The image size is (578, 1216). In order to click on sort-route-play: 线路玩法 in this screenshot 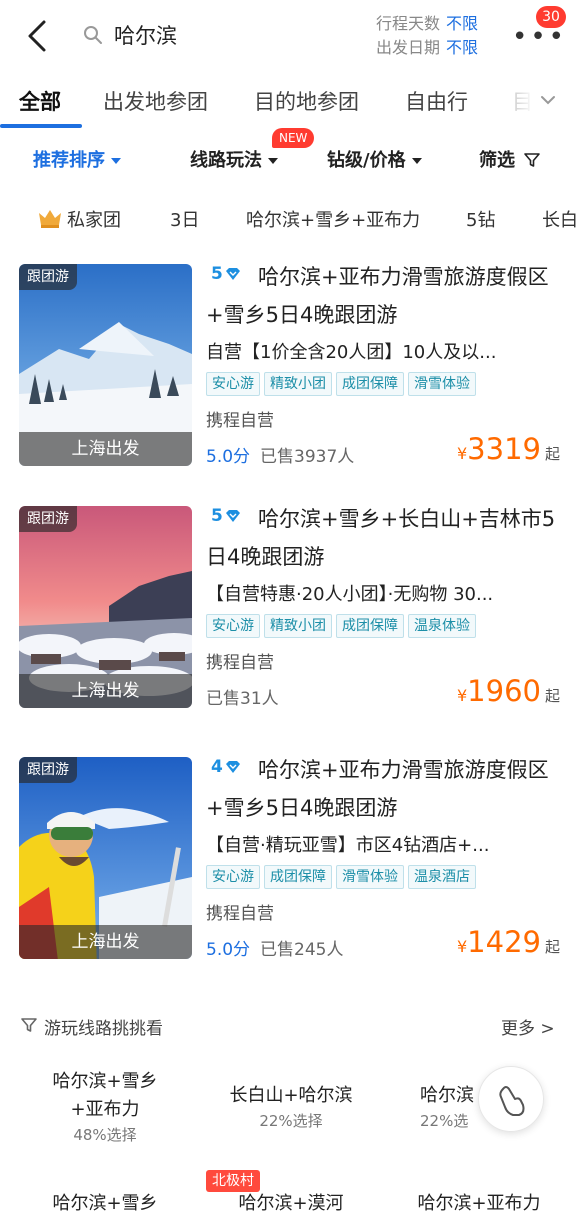, I will do `click(234, 159)`.